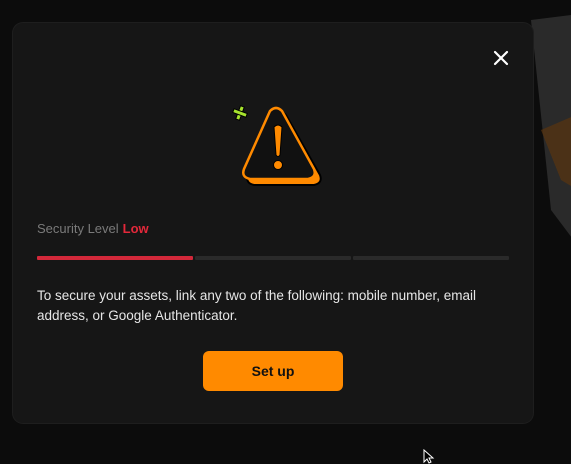  What do you see at coordinates (135, 228) in the screenshot?
I see `security-level-value: Low` at bounding box center [135, 228].